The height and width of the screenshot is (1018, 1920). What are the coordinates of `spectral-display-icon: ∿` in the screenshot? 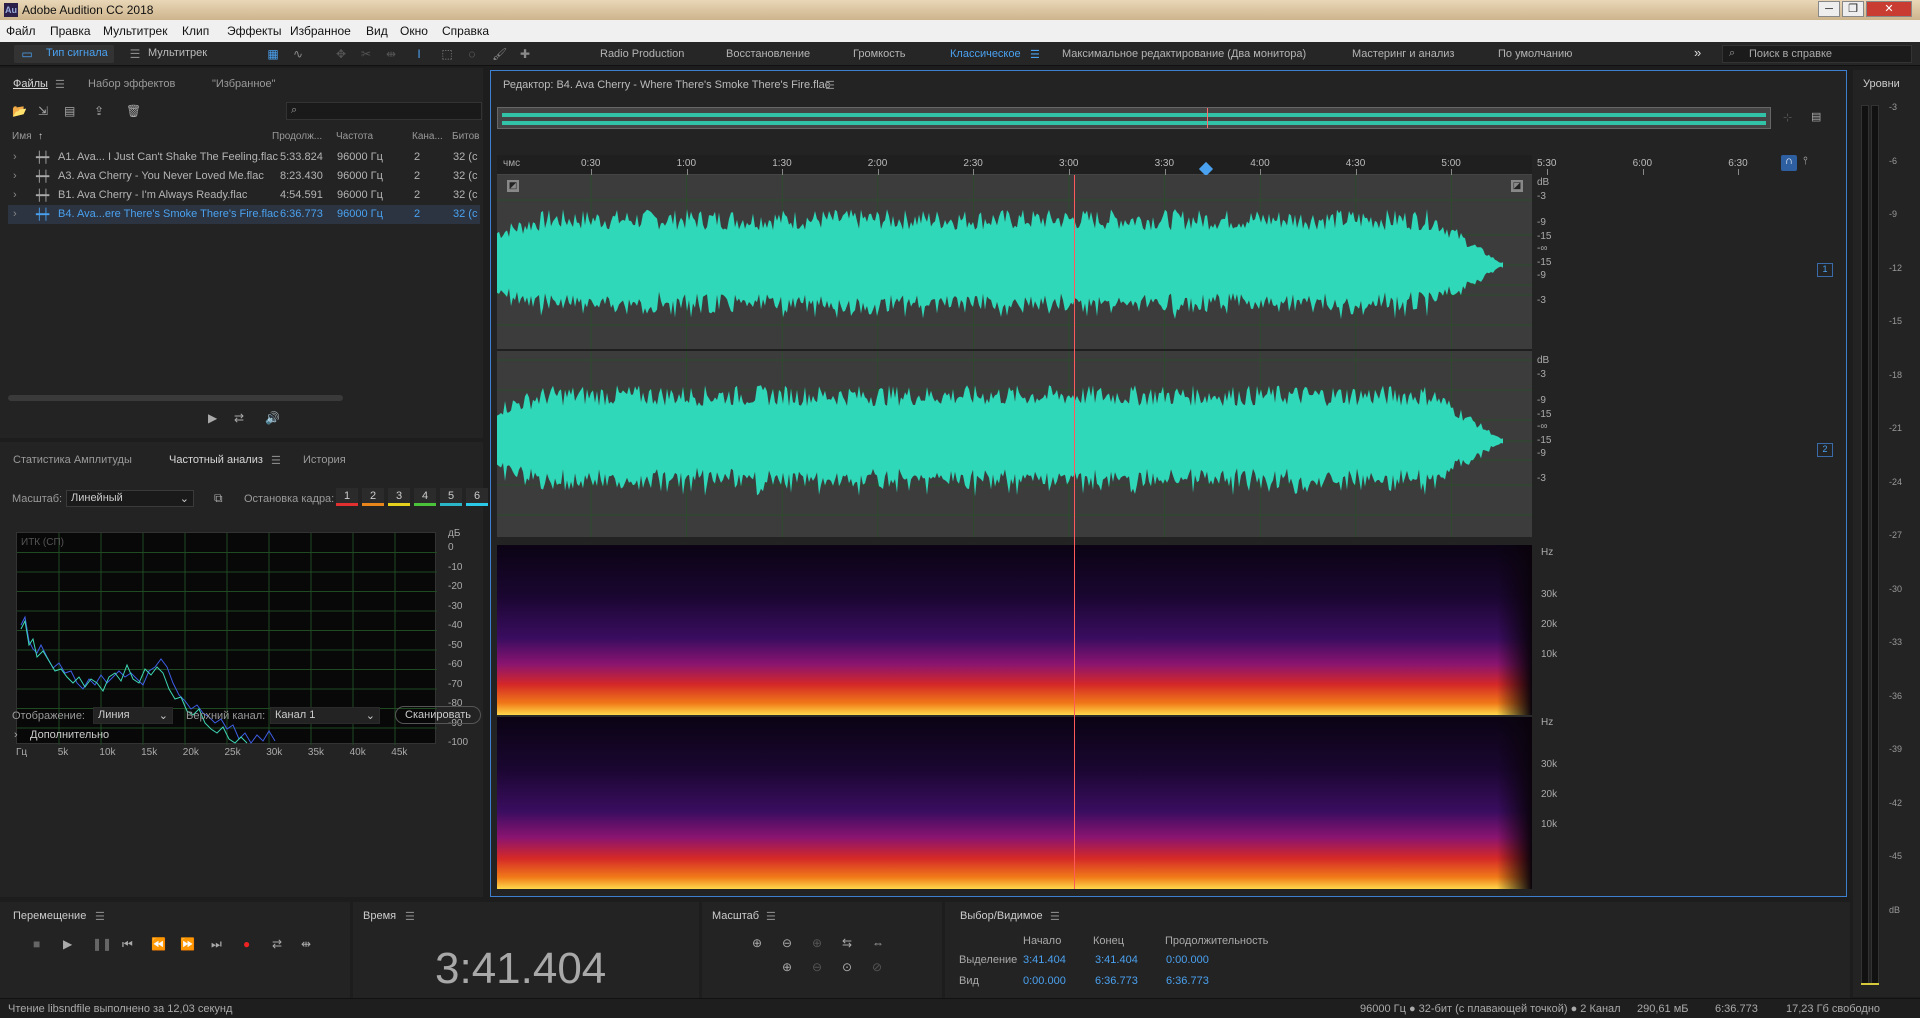 It's located at (298, 54).